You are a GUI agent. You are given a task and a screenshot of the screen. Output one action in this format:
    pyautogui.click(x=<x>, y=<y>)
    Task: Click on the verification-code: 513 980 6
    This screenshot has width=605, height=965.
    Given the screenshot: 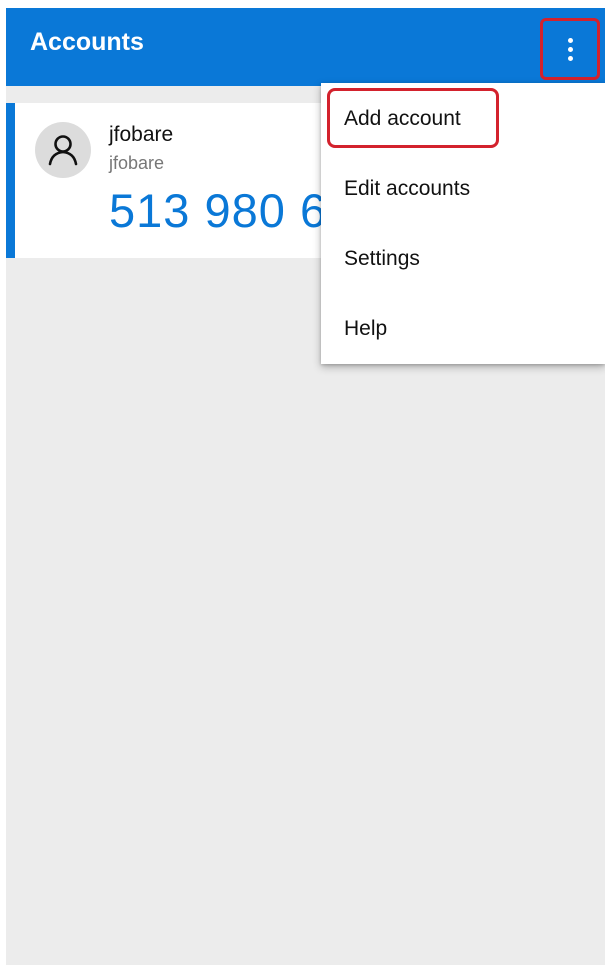 What is the action you would take?
    pyautogui.click(x=218, y=210)
    